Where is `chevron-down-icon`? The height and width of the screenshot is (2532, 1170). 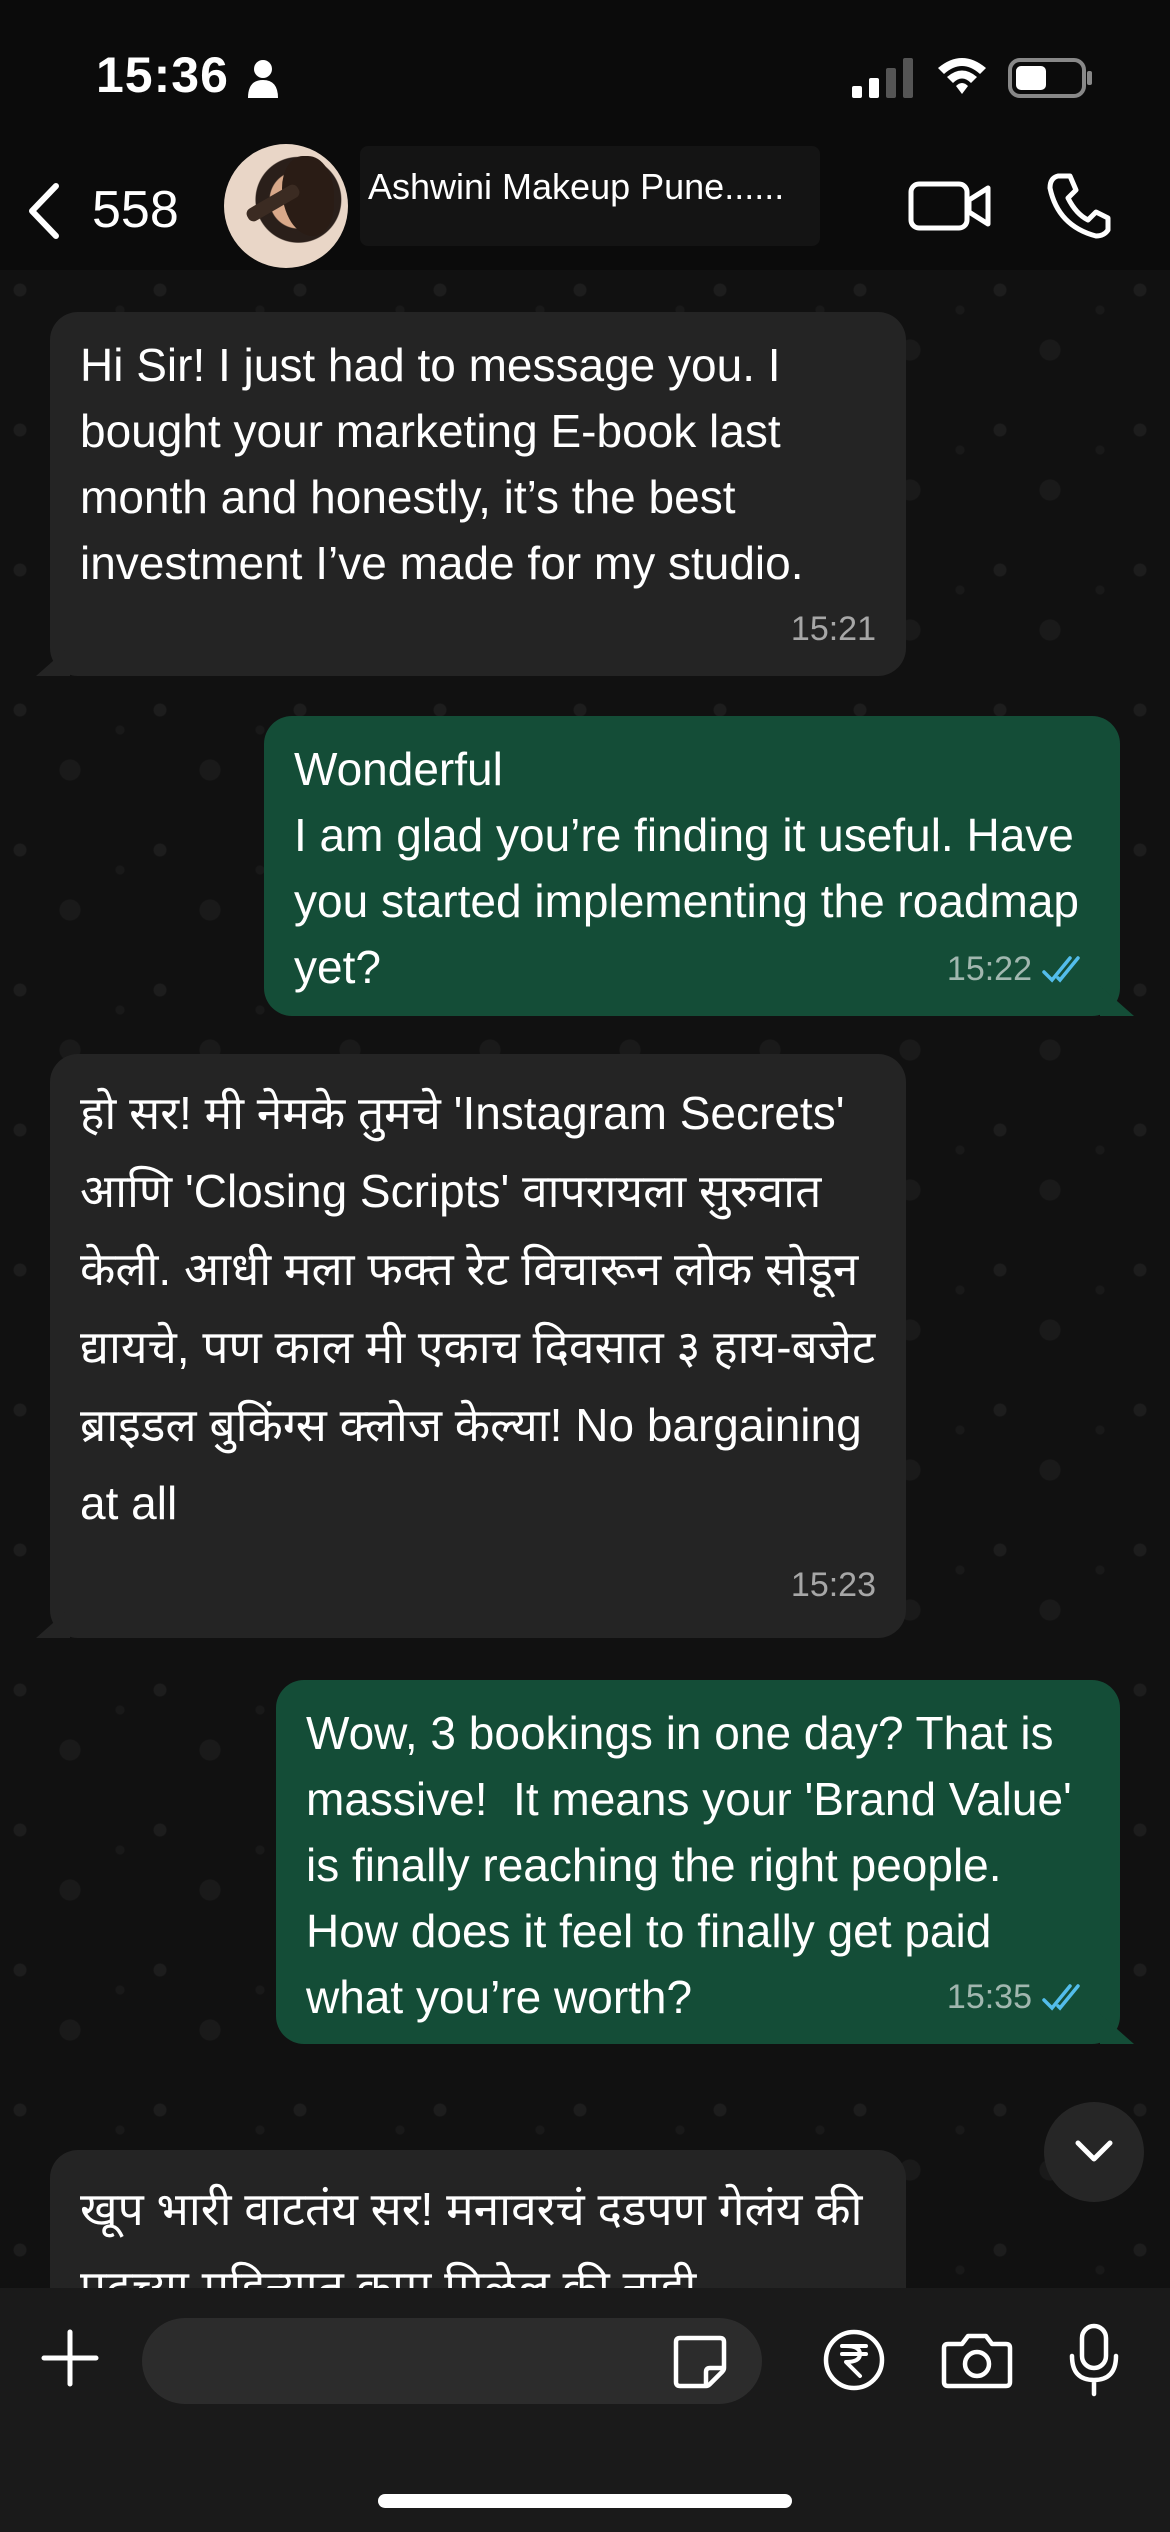 chevron-down-icon is located at coordinates (1094, 2151).